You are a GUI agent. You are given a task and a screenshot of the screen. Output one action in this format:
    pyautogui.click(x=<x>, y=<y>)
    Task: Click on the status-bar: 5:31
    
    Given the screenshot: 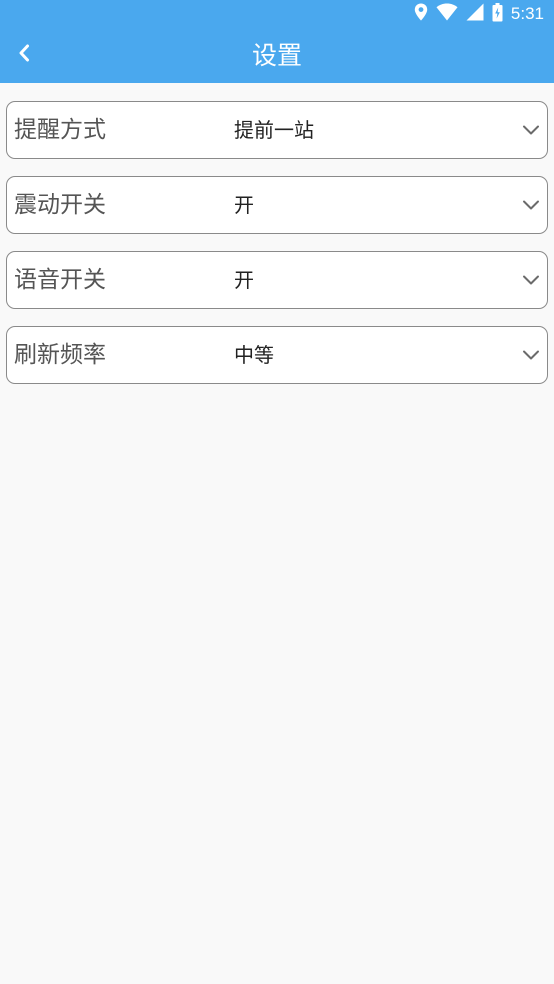 What is the action you would take?
    pyautogui.click(x=277, y=14)
    